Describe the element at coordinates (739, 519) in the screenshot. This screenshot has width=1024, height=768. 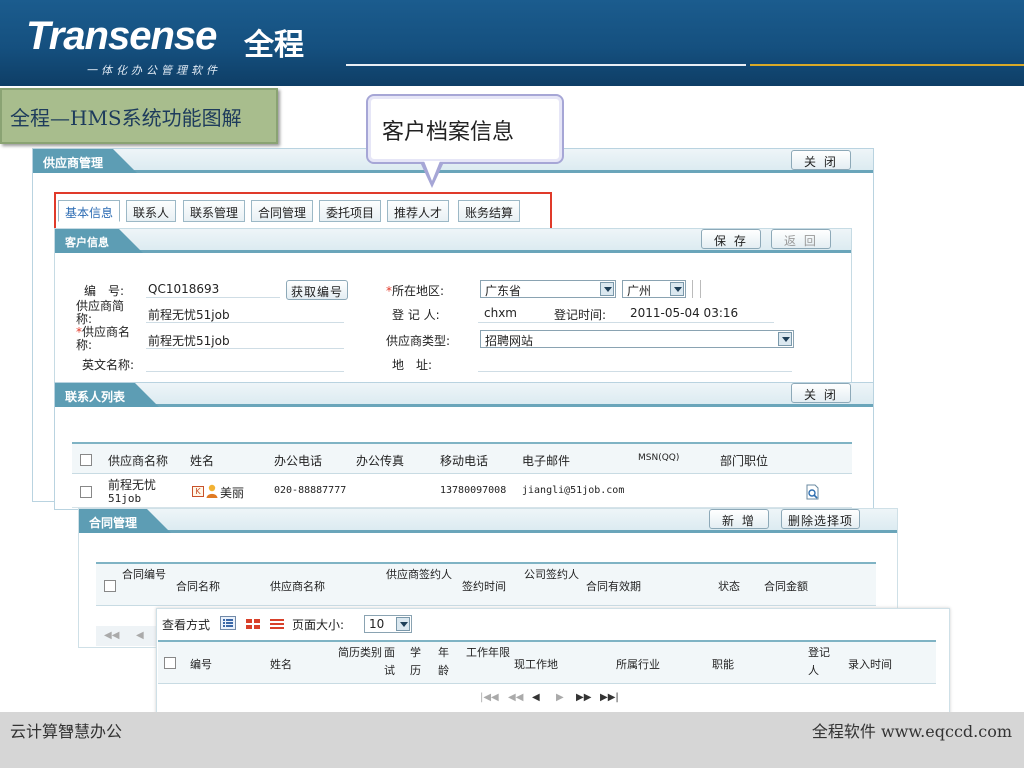
I see `add-button: 新 增` at that location.